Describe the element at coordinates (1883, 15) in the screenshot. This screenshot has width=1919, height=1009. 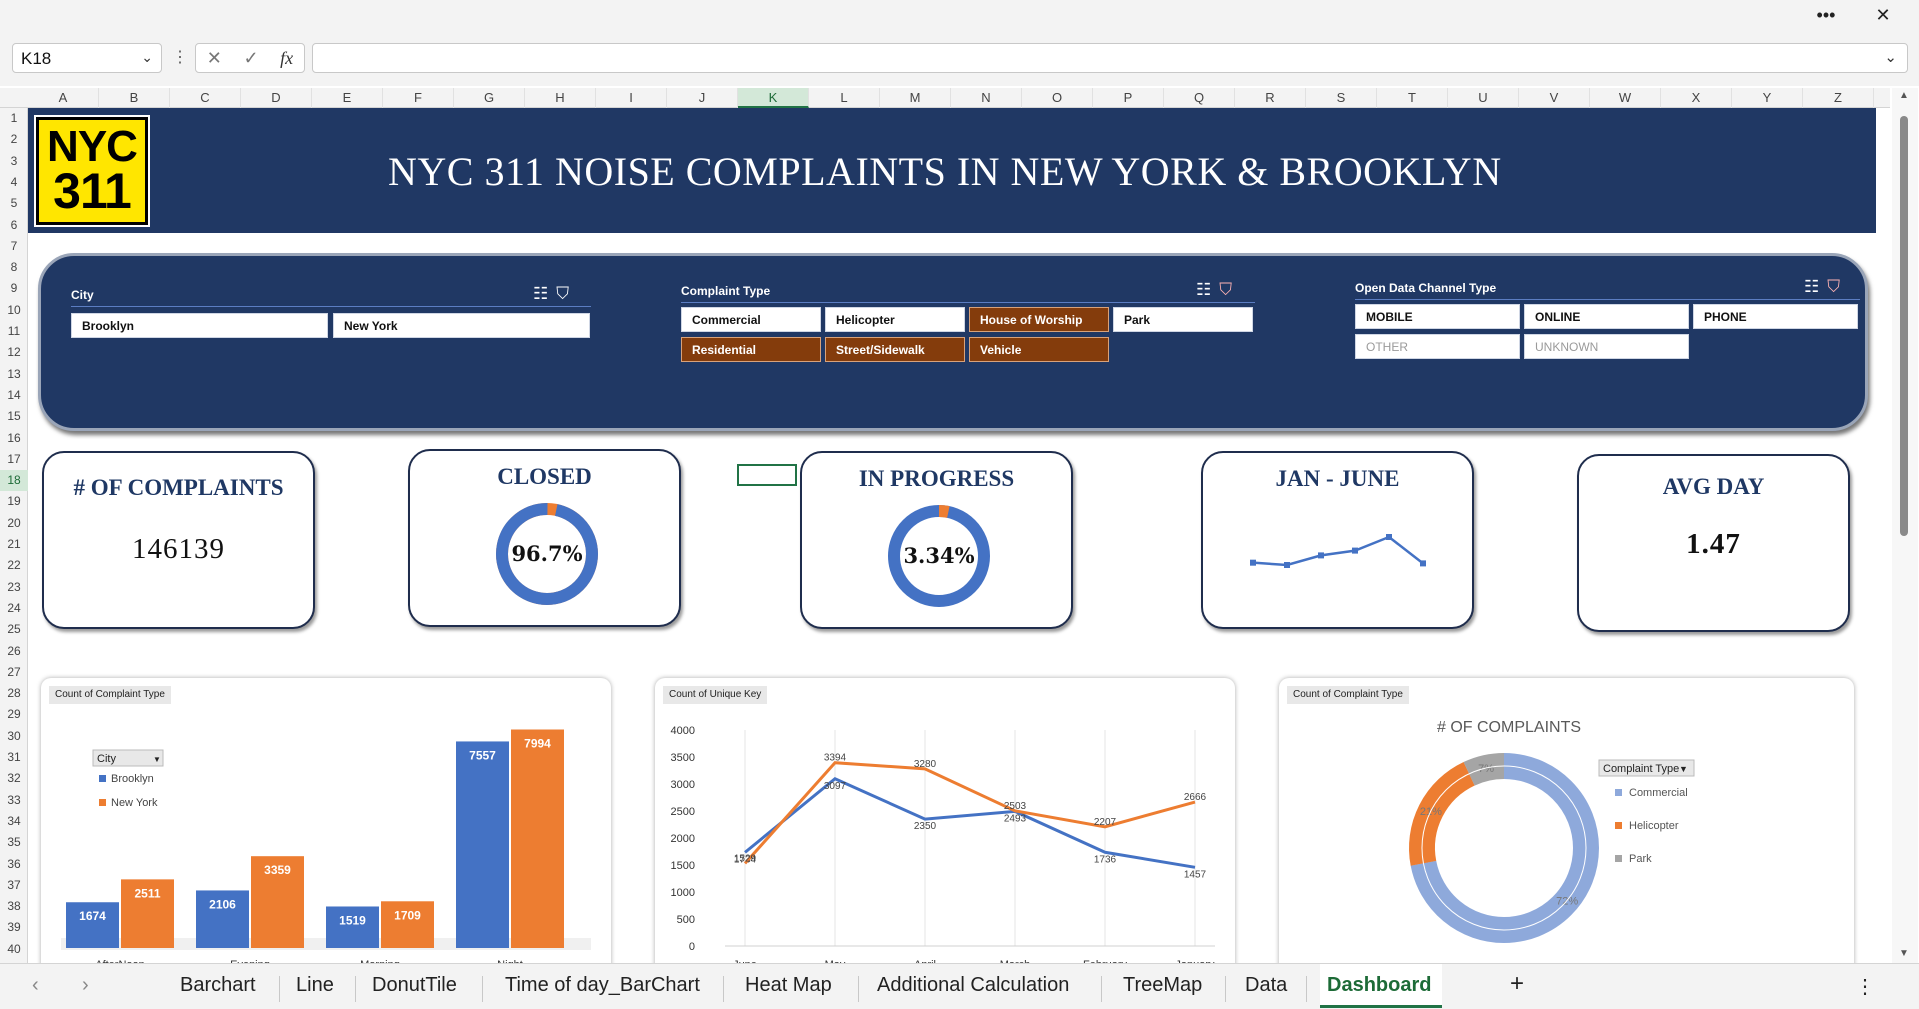
I see `close-icon: ✕` at that location.